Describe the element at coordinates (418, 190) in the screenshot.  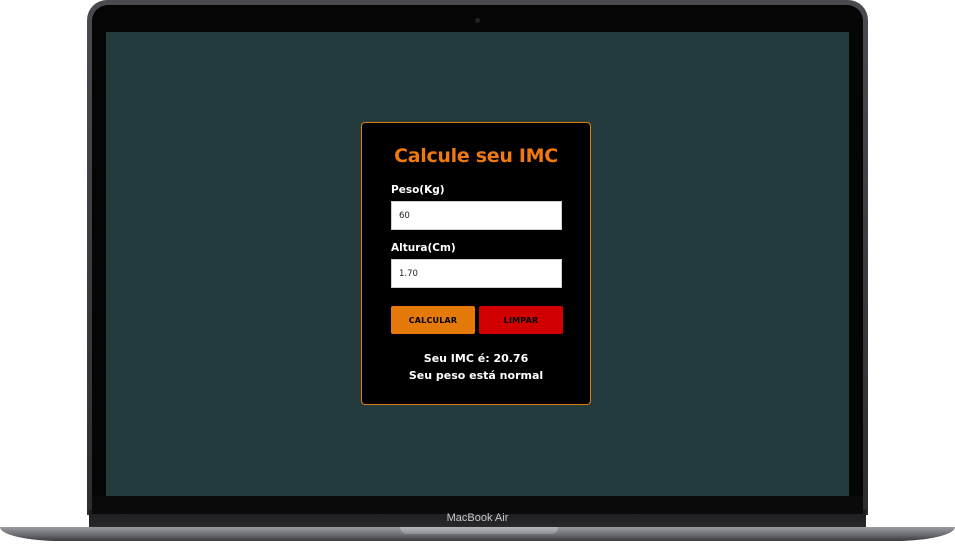
I see `weight-label: Peso(Kg)` at that location.